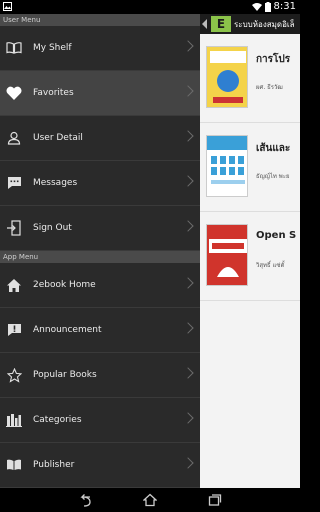 The image size is (320, 512). I want to click on menu-item-label: Sign Out, so click(52, 228).